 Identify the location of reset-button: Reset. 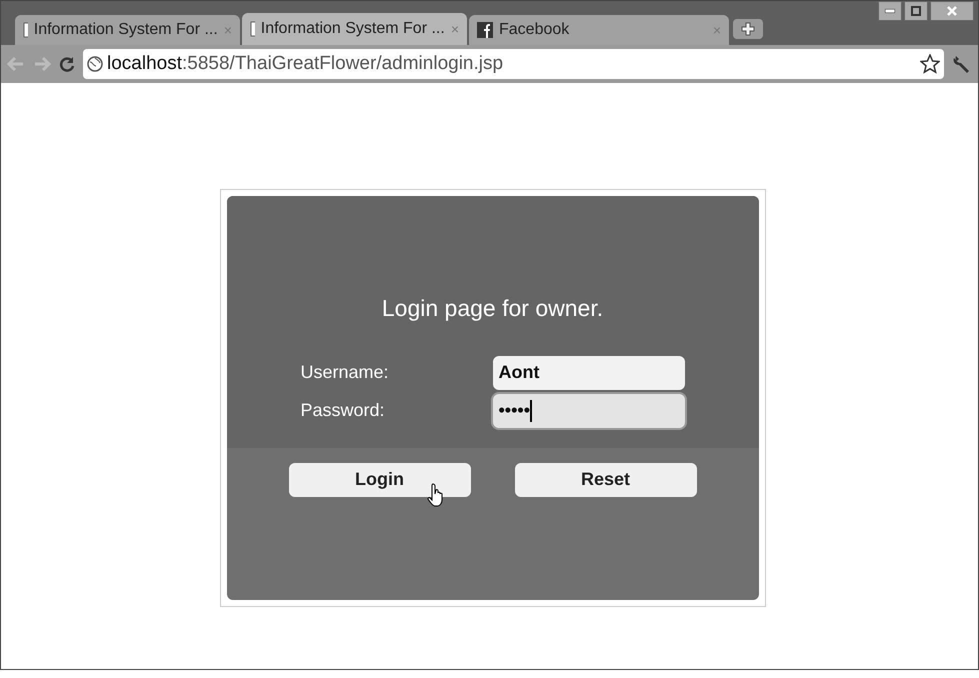
(605, 479).